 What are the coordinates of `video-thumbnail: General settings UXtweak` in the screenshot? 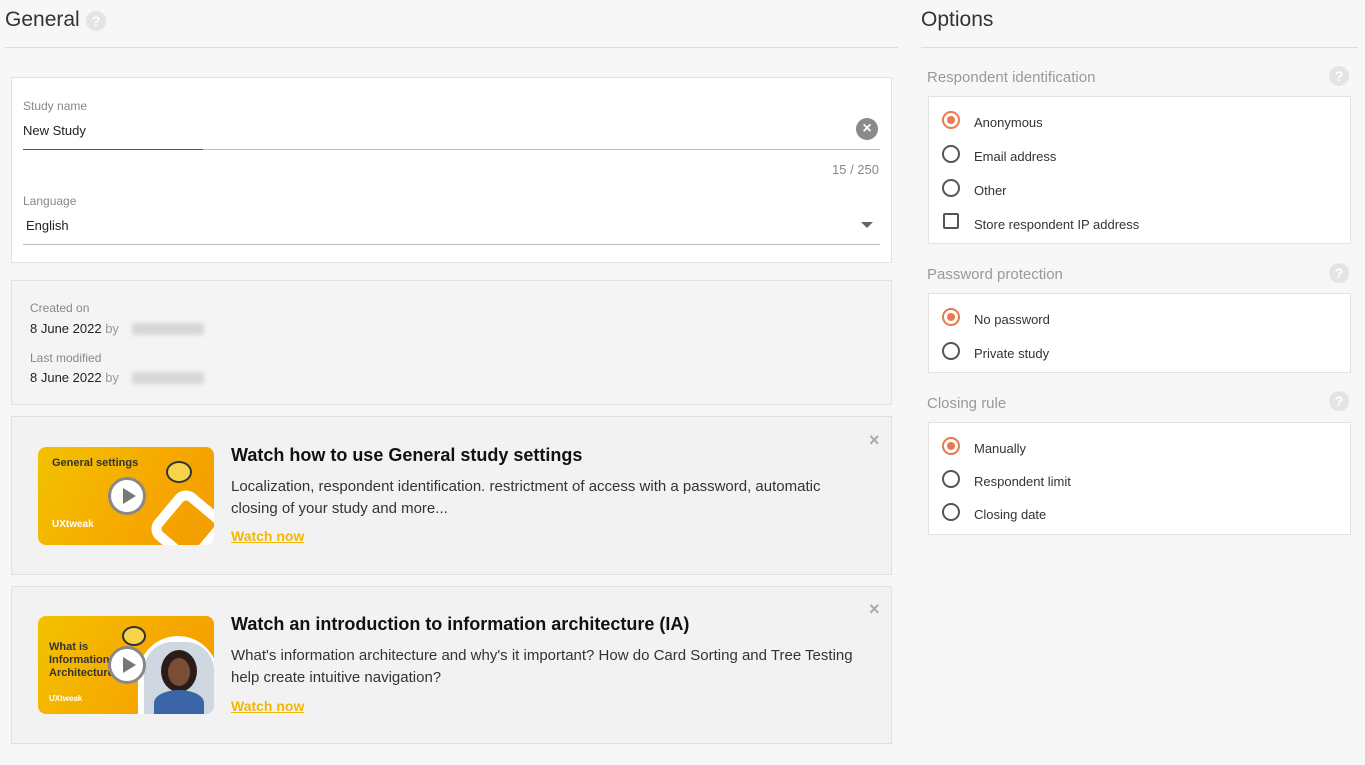 It's located at (126, 496).